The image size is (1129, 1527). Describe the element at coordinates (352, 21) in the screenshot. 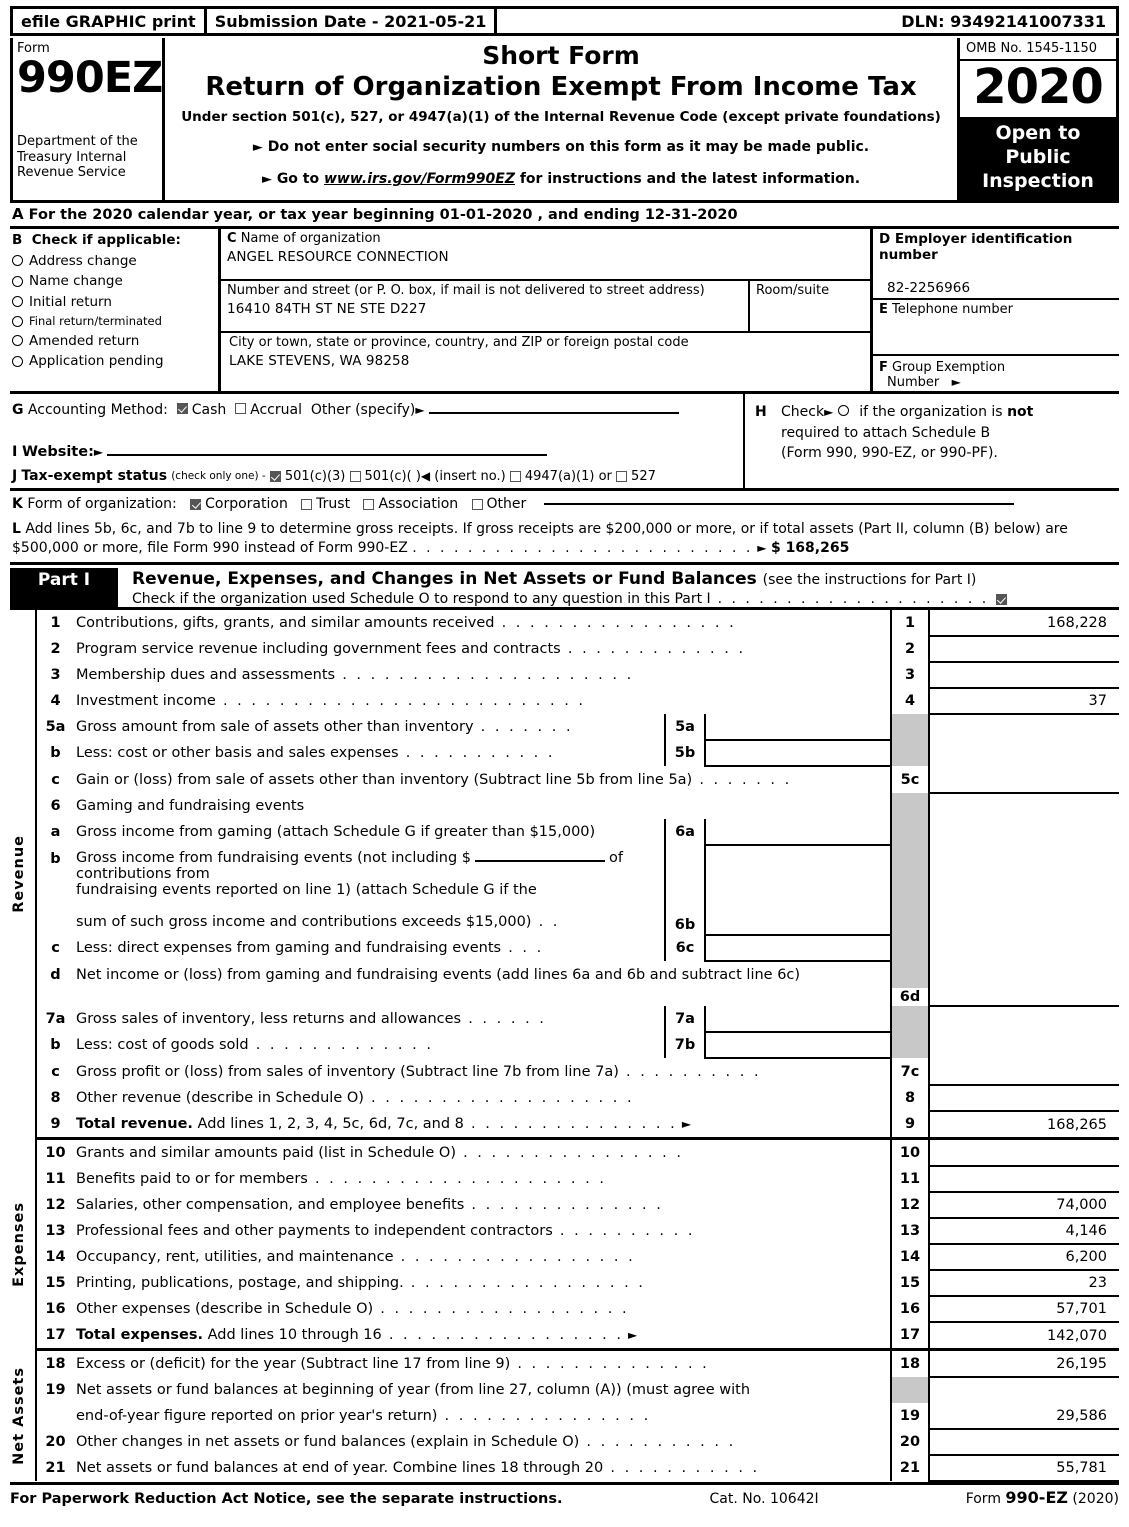

I see `submission-date-label: Submission Date - 2021-05-21` at that location.